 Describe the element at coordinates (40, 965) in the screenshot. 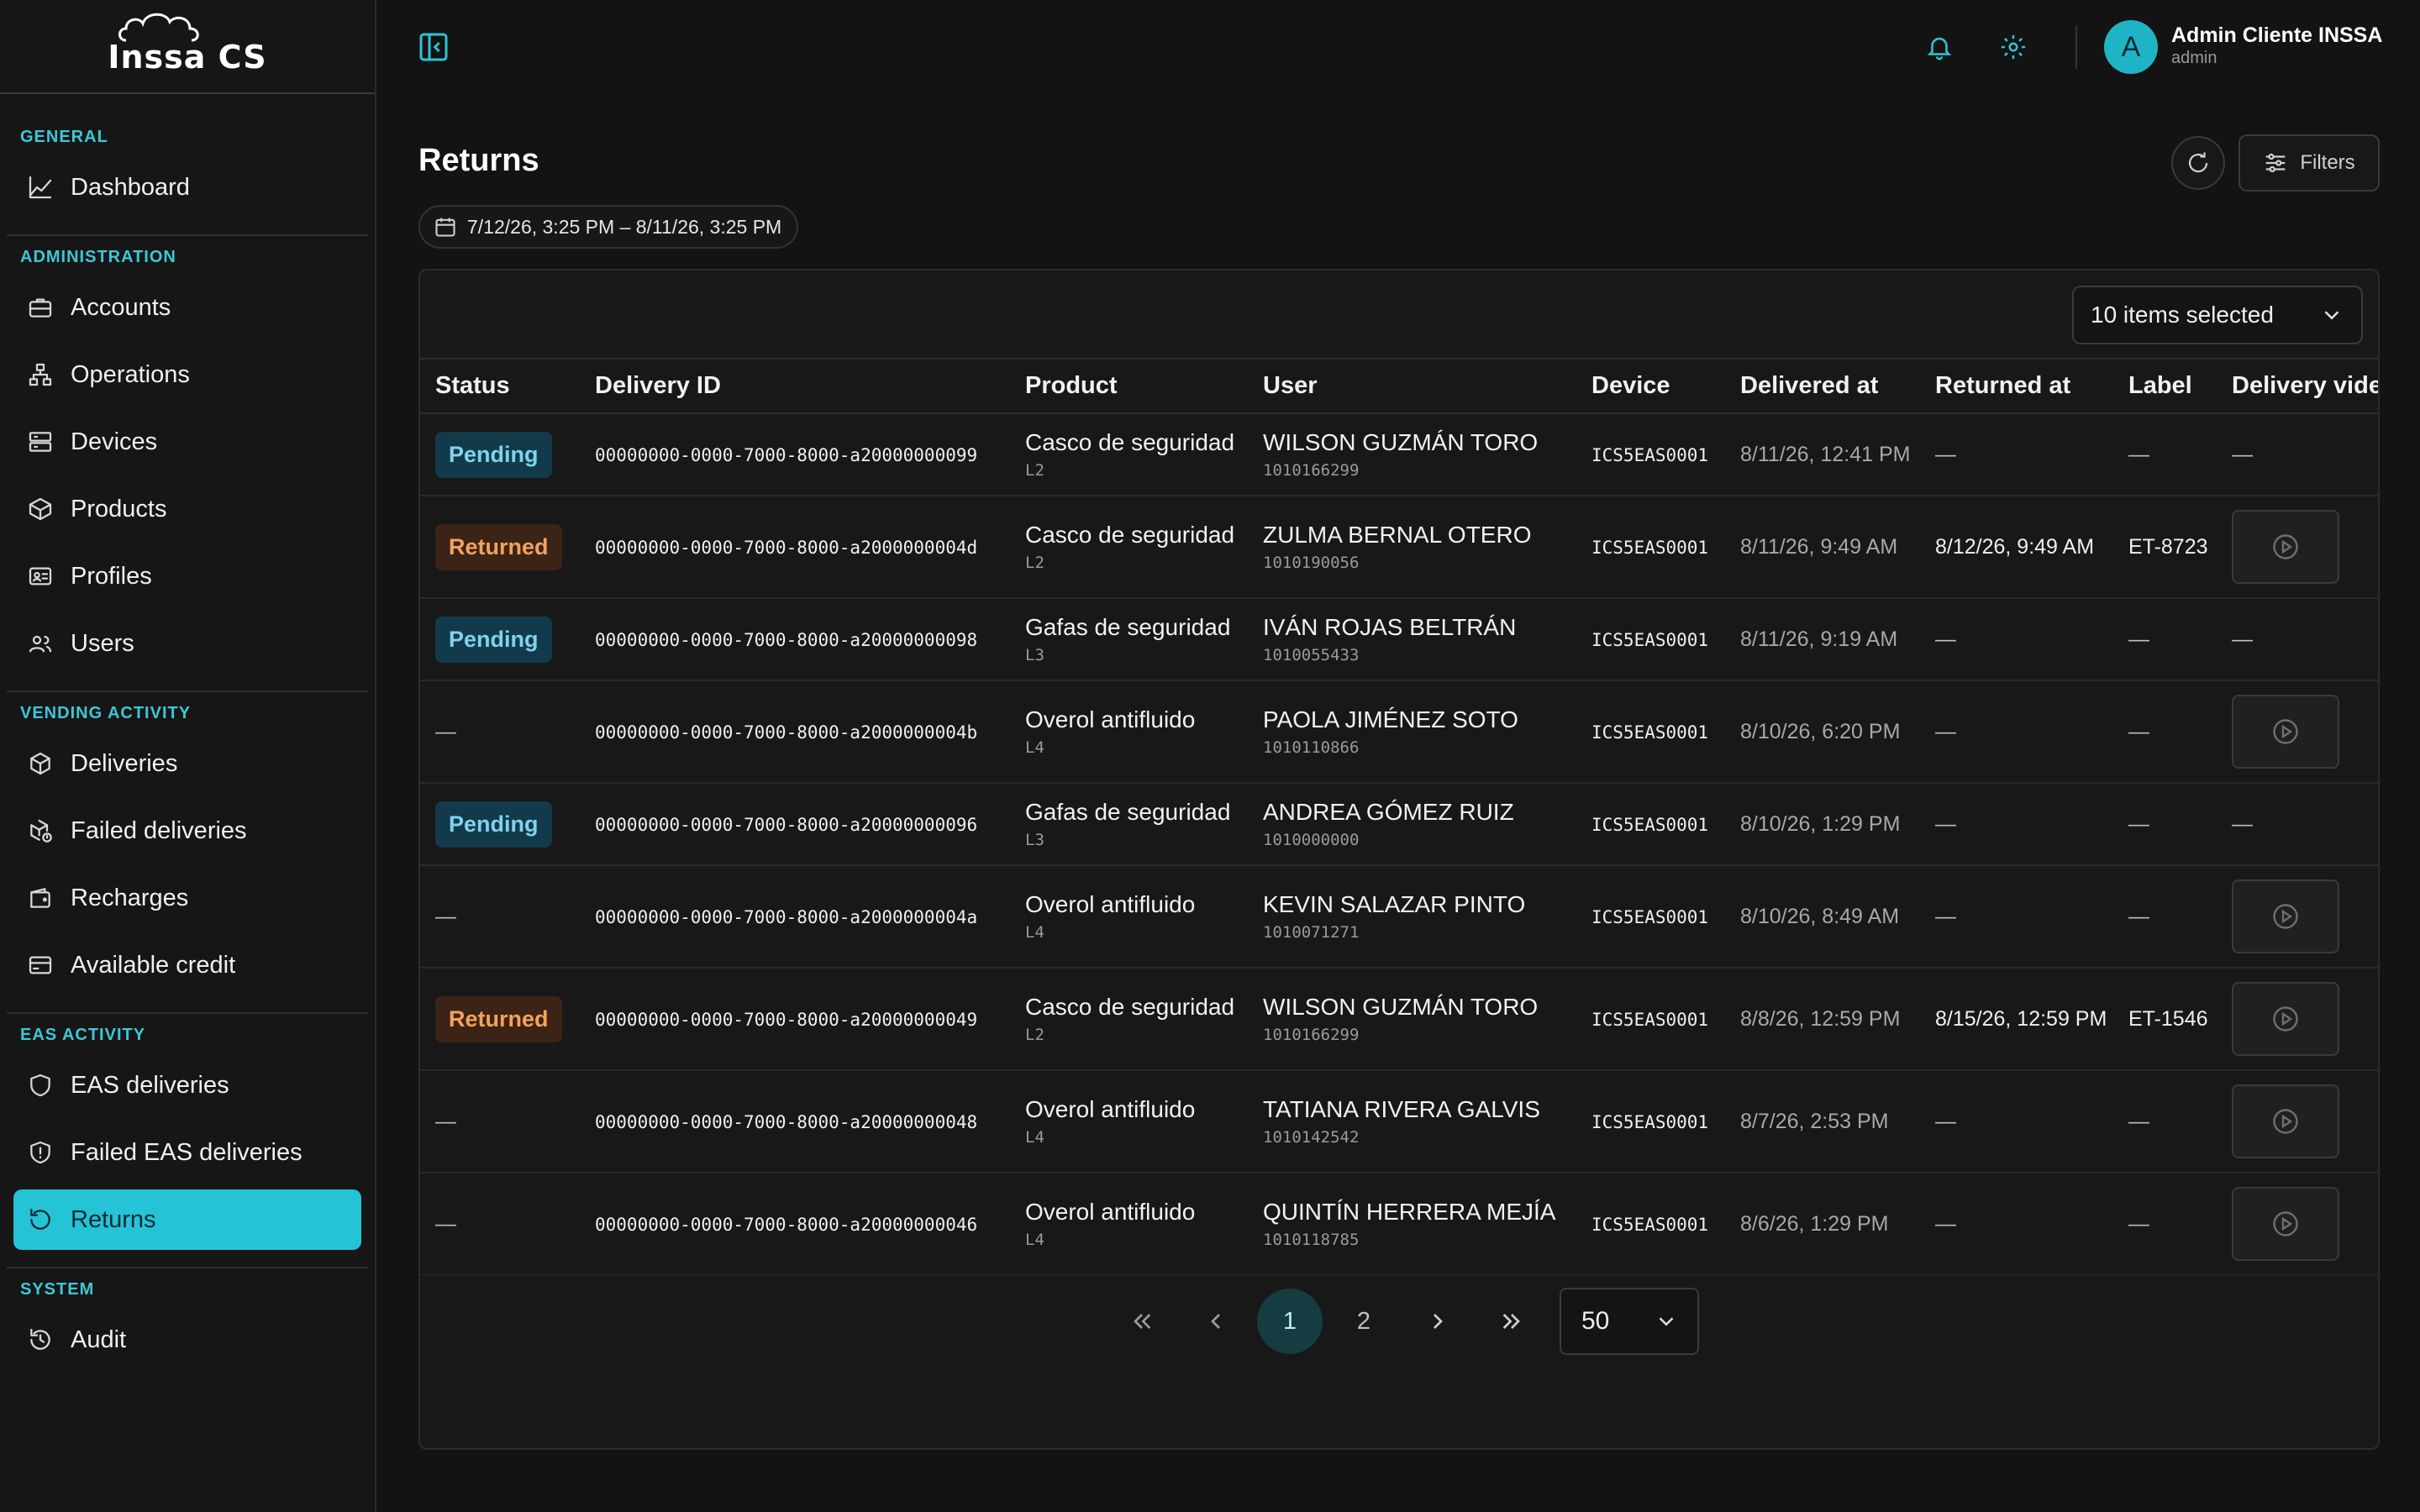

I see `credit-card-icon` at that location.